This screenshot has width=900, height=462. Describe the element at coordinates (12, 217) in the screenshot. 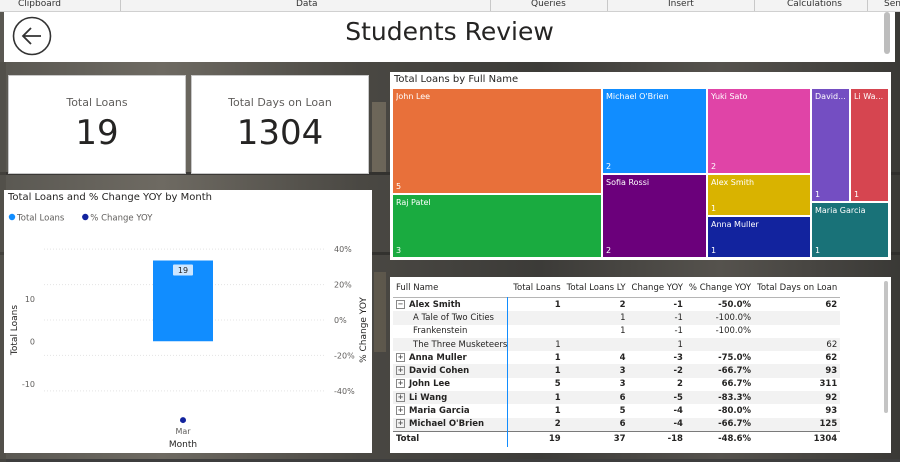

I see `legend-marker` at that location.